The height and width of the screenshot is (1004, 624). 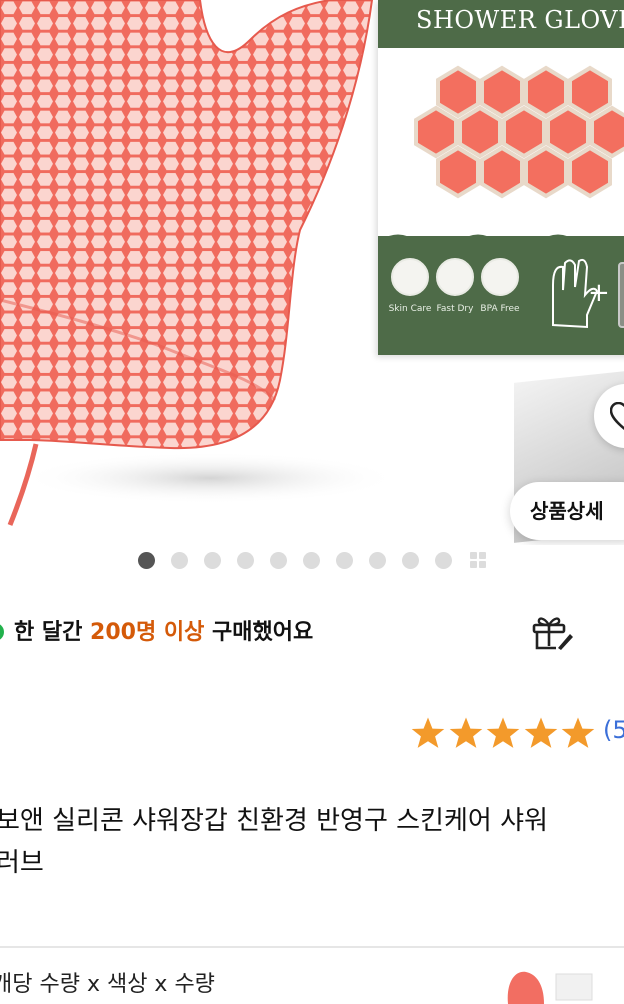 What do you see at coordinates (478, 560) in the screenshot?
I see `grid-view-icon` at bounding box center [478, 560].